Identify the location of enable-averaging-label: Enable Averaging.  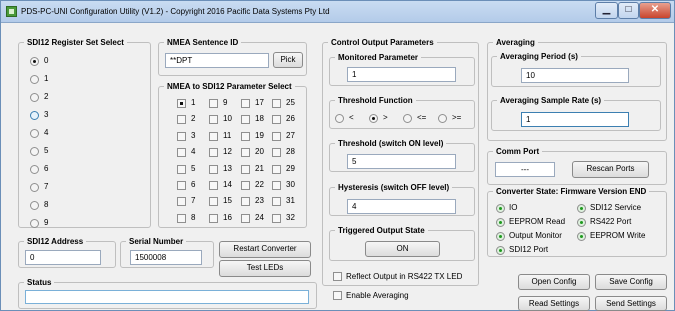
(377, 295).